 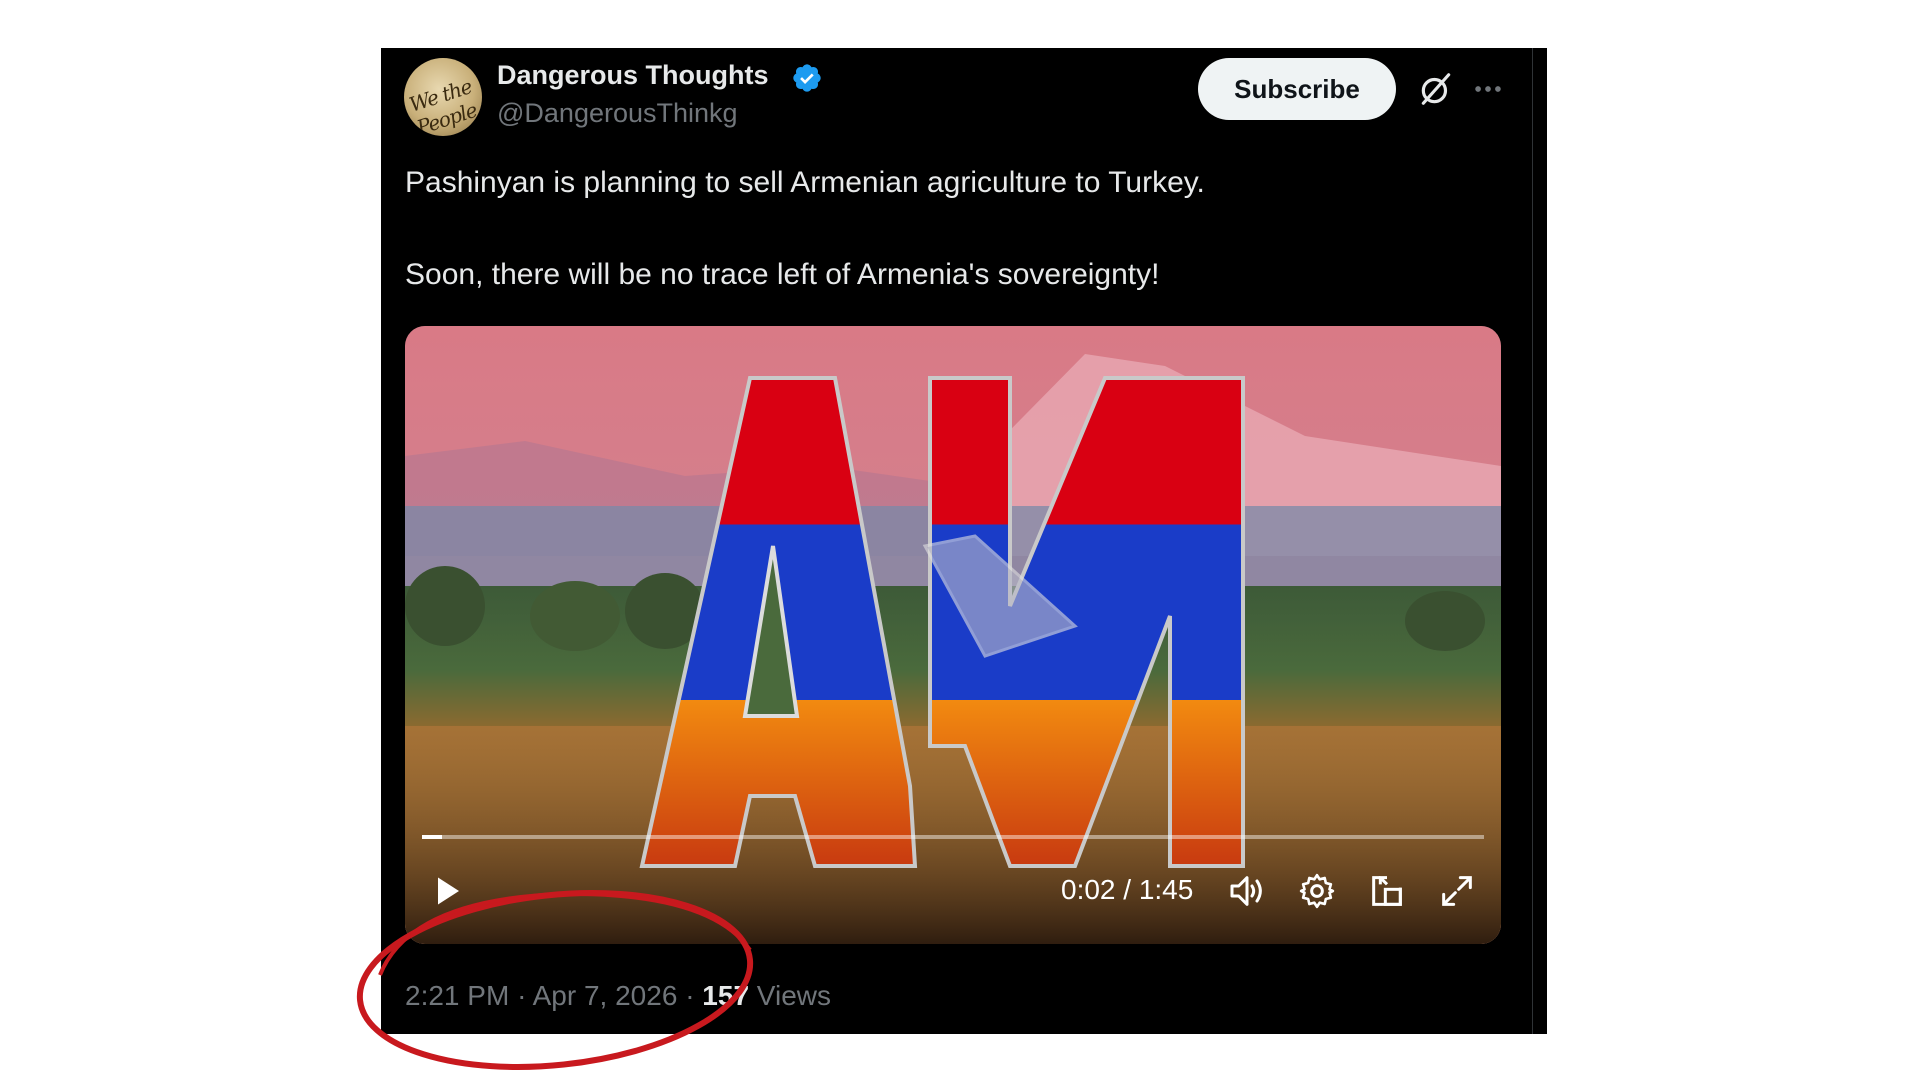 What do you see at coordinates (432, 837) in the screenshot?
I see `video-progress-fill` at bounding box center [432, 837].